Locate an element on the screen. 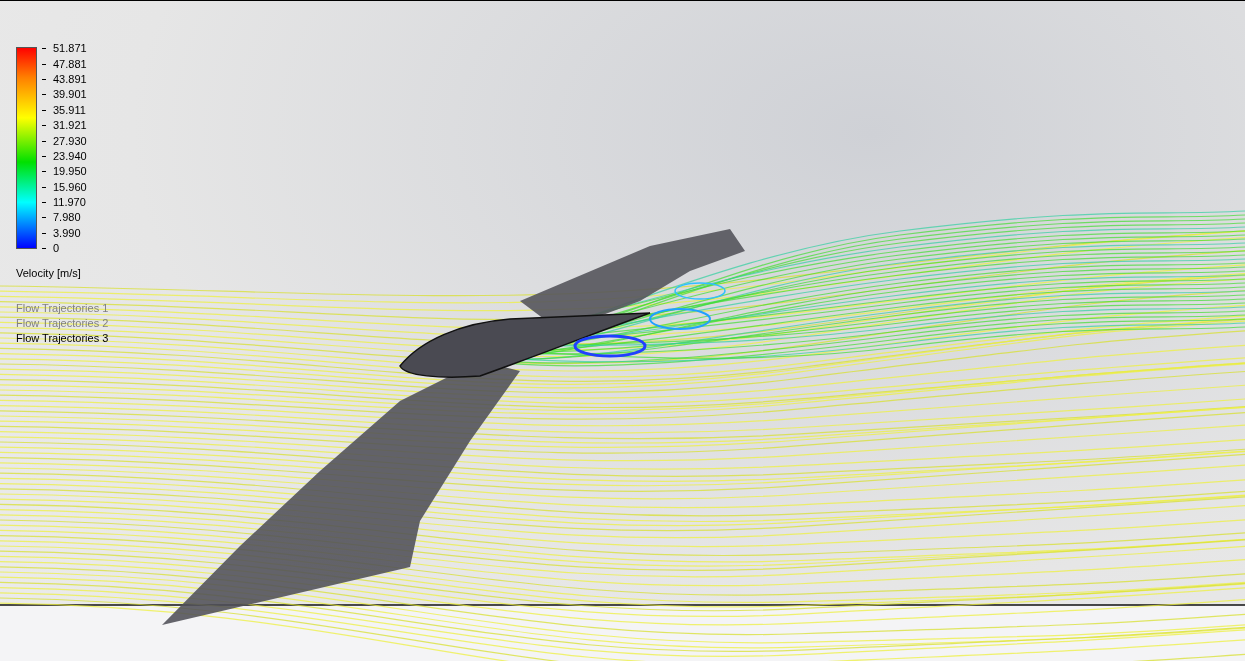 This screenshot has width=1245, height=661. scale-tick-label: 7.980 is located at coordinates (67, 218).